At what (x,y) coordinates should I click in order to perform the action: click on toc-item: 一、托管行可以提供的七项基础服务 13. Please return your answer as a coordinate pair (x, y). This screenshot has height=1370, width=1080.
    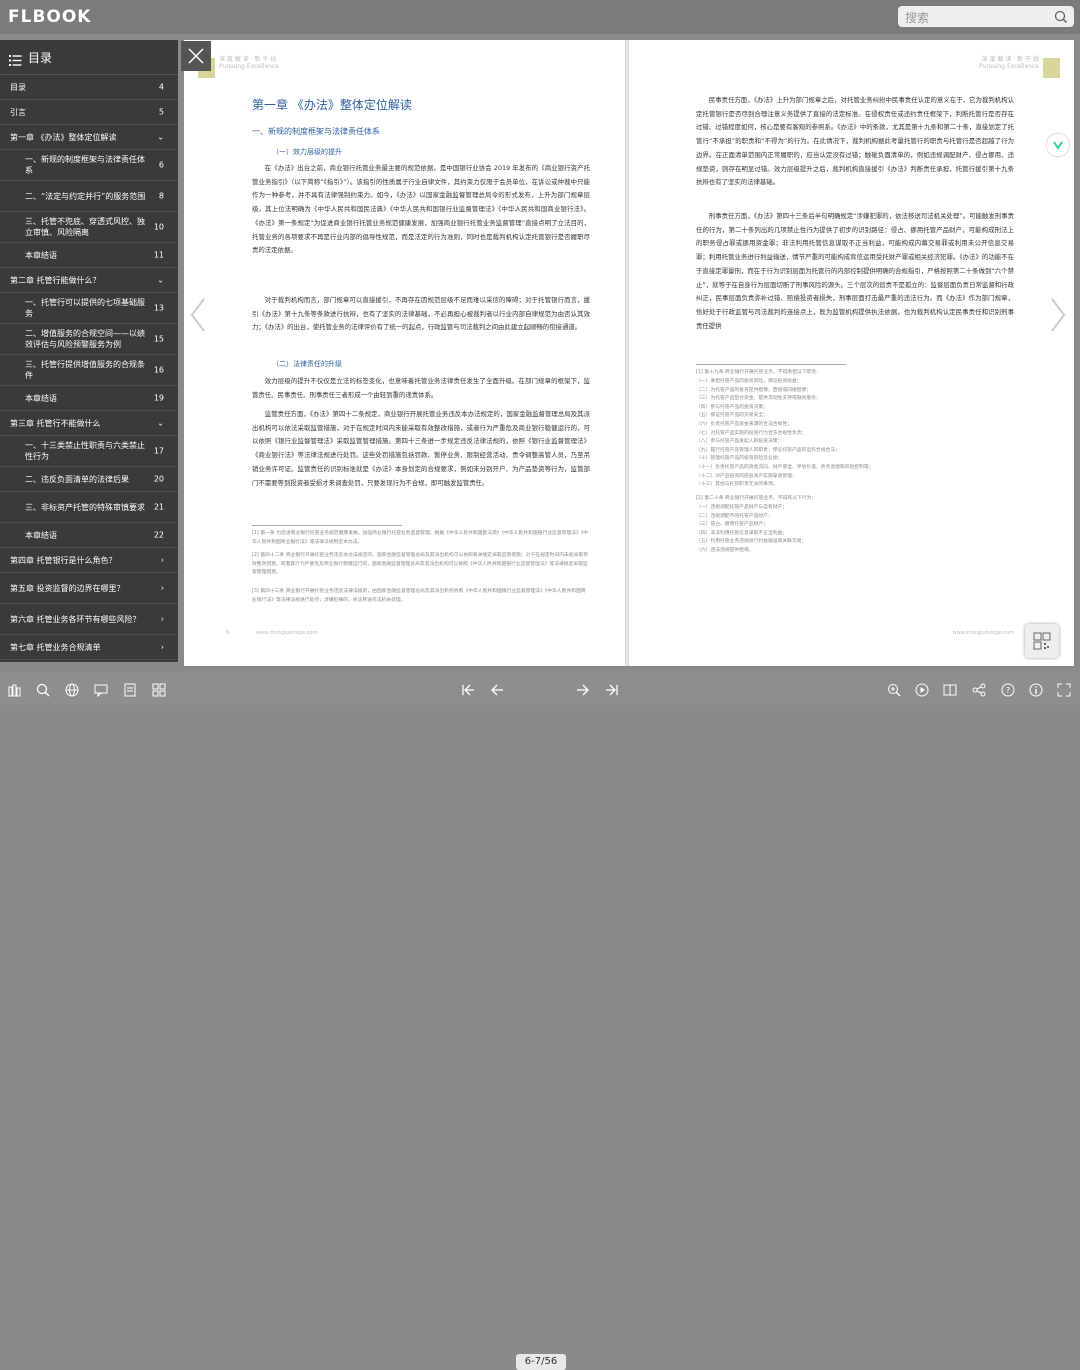
    Looking at the image, I should click on (89, 308).